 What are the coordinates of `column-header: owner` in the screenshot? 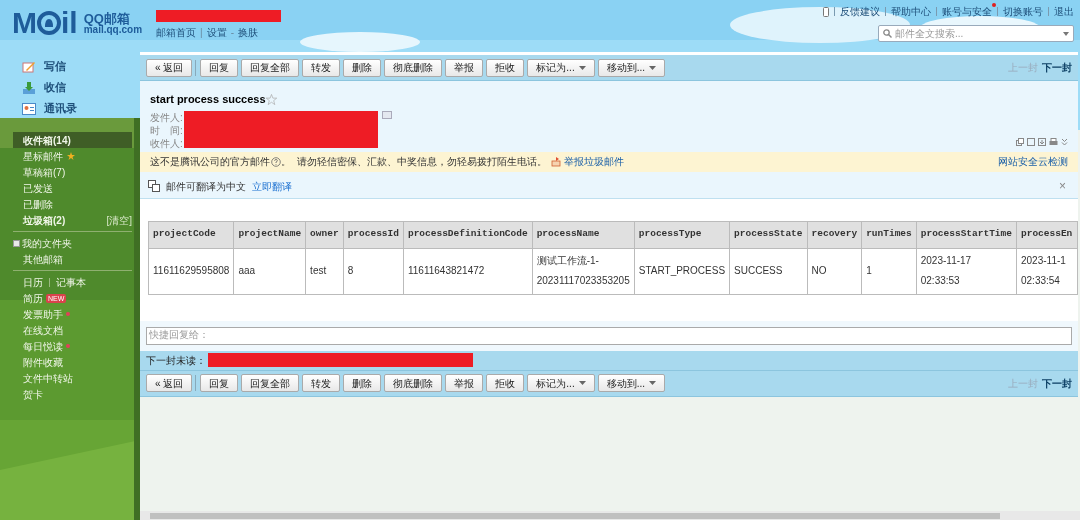 It's located at (324, 234).